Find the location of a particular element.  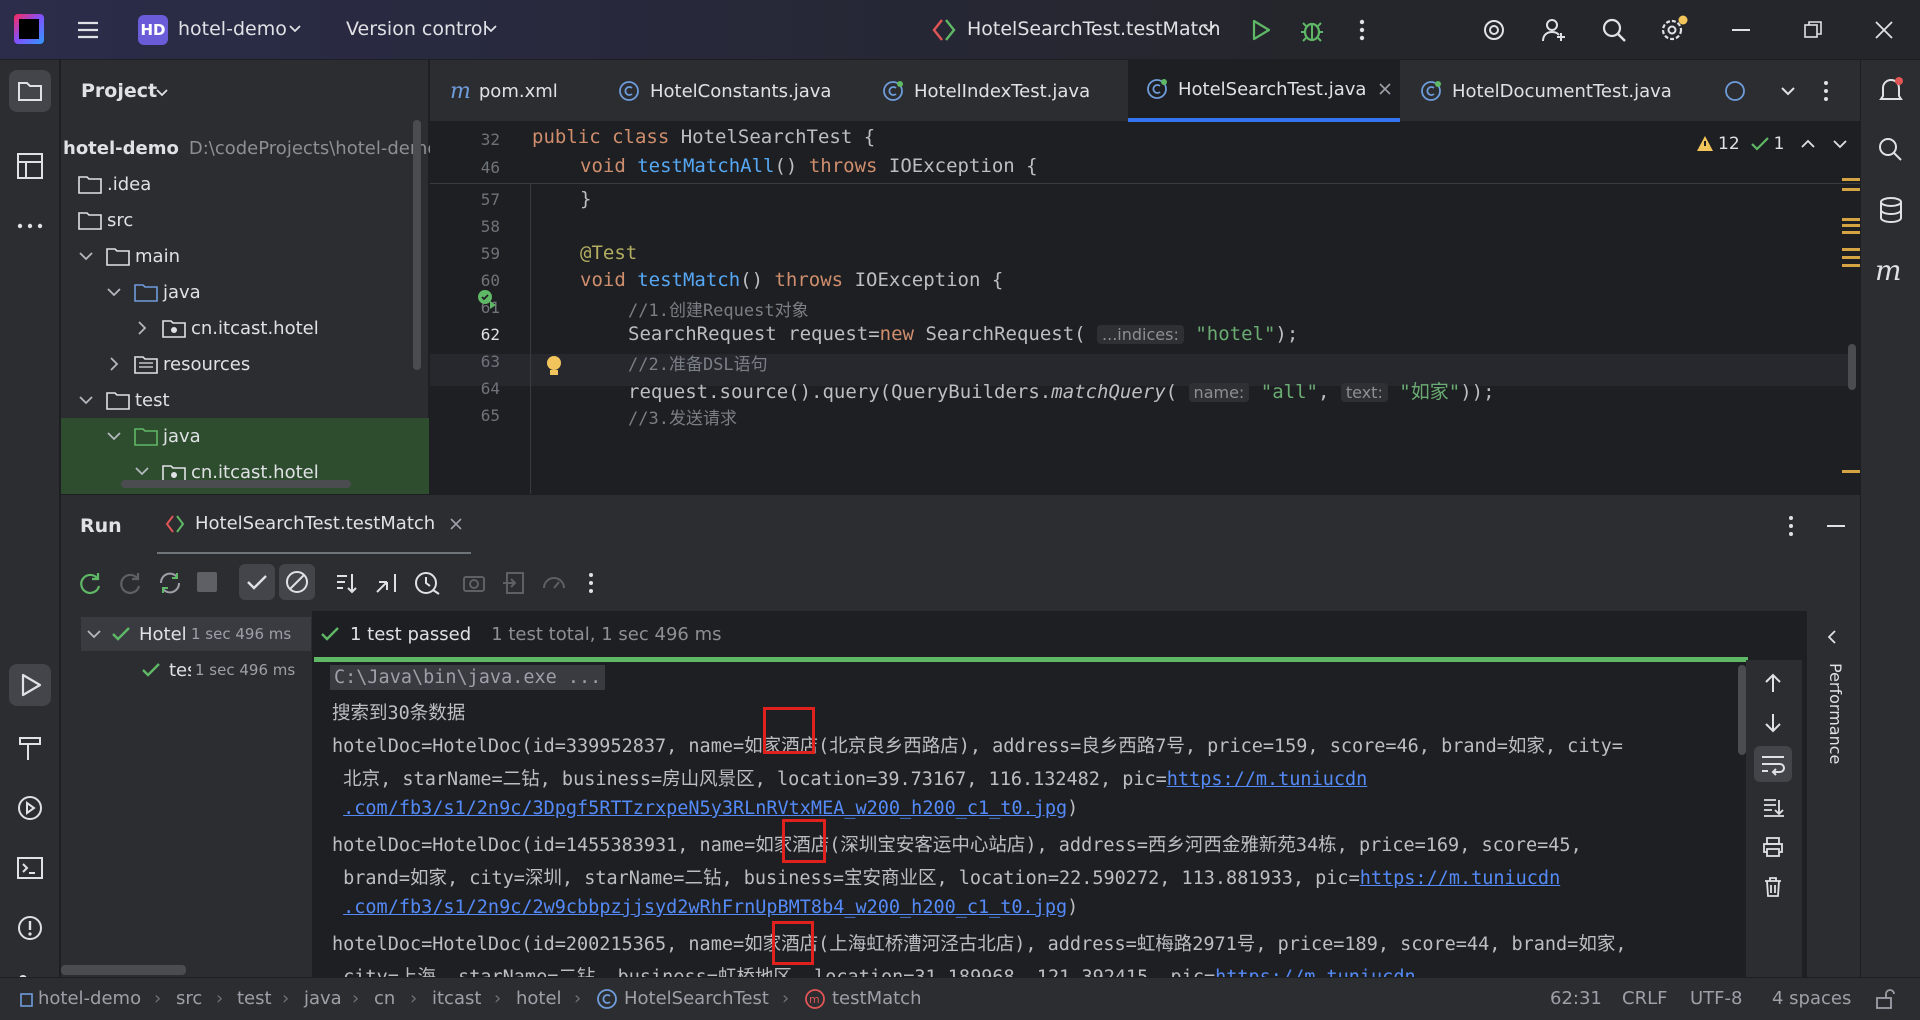

tab-list-chevron-icon is located at coordinates (1788, 91).